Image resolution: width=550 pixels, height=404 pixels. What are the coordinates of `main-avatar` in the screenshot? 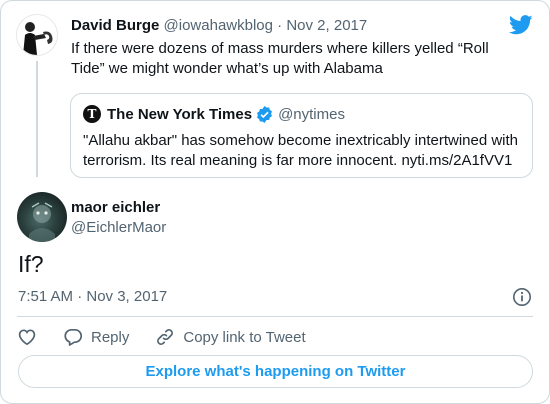 It's located at (42, 217).